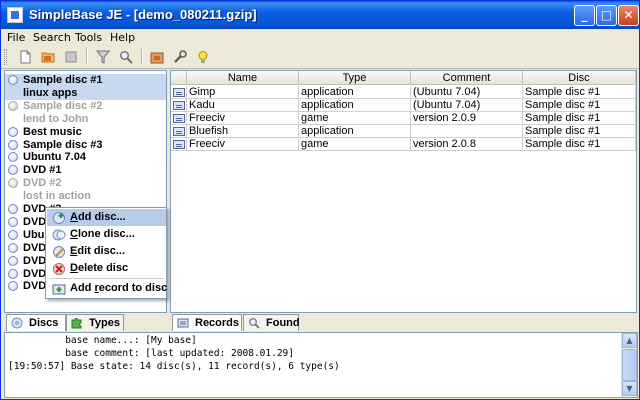  What do you see at coordinates (629, 340) in the screenshot?
I see `scroll-up-arrow: ▲` at bounding box center [629, 340].